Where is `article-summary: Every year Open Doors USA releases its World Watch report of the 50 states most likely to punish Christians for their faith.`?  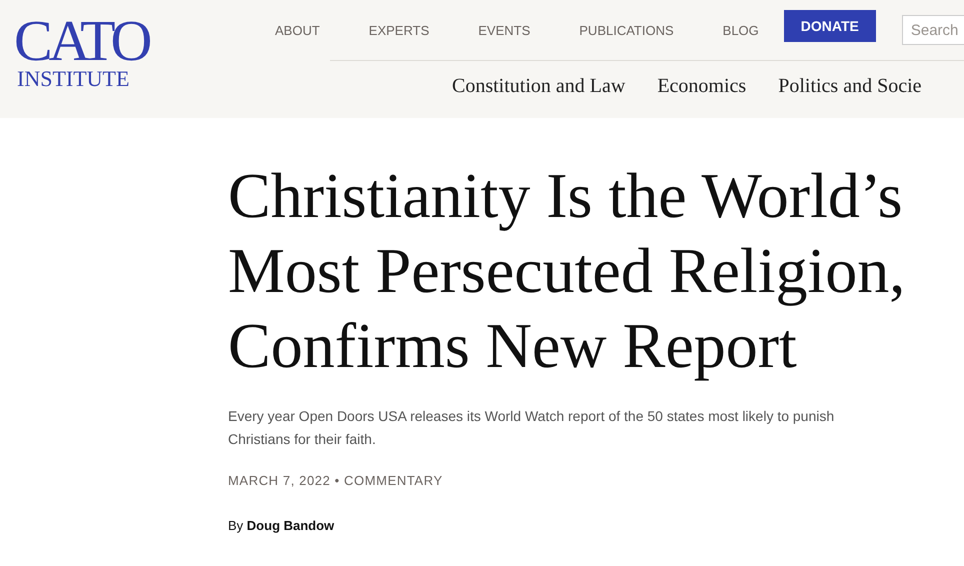 article-summary: Every year Open Doors USA releases its World Watch report of the 50 states most likely to punish Christians for their faith. is located at coordinates (532, 428).